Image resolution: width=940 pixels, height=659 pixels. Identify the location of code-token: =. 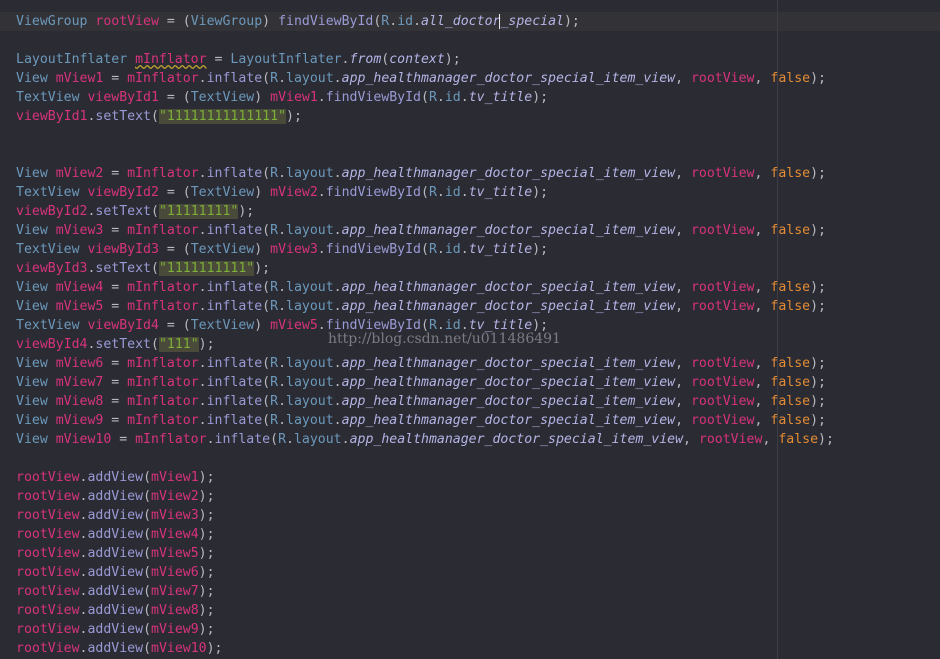
(115, 306).